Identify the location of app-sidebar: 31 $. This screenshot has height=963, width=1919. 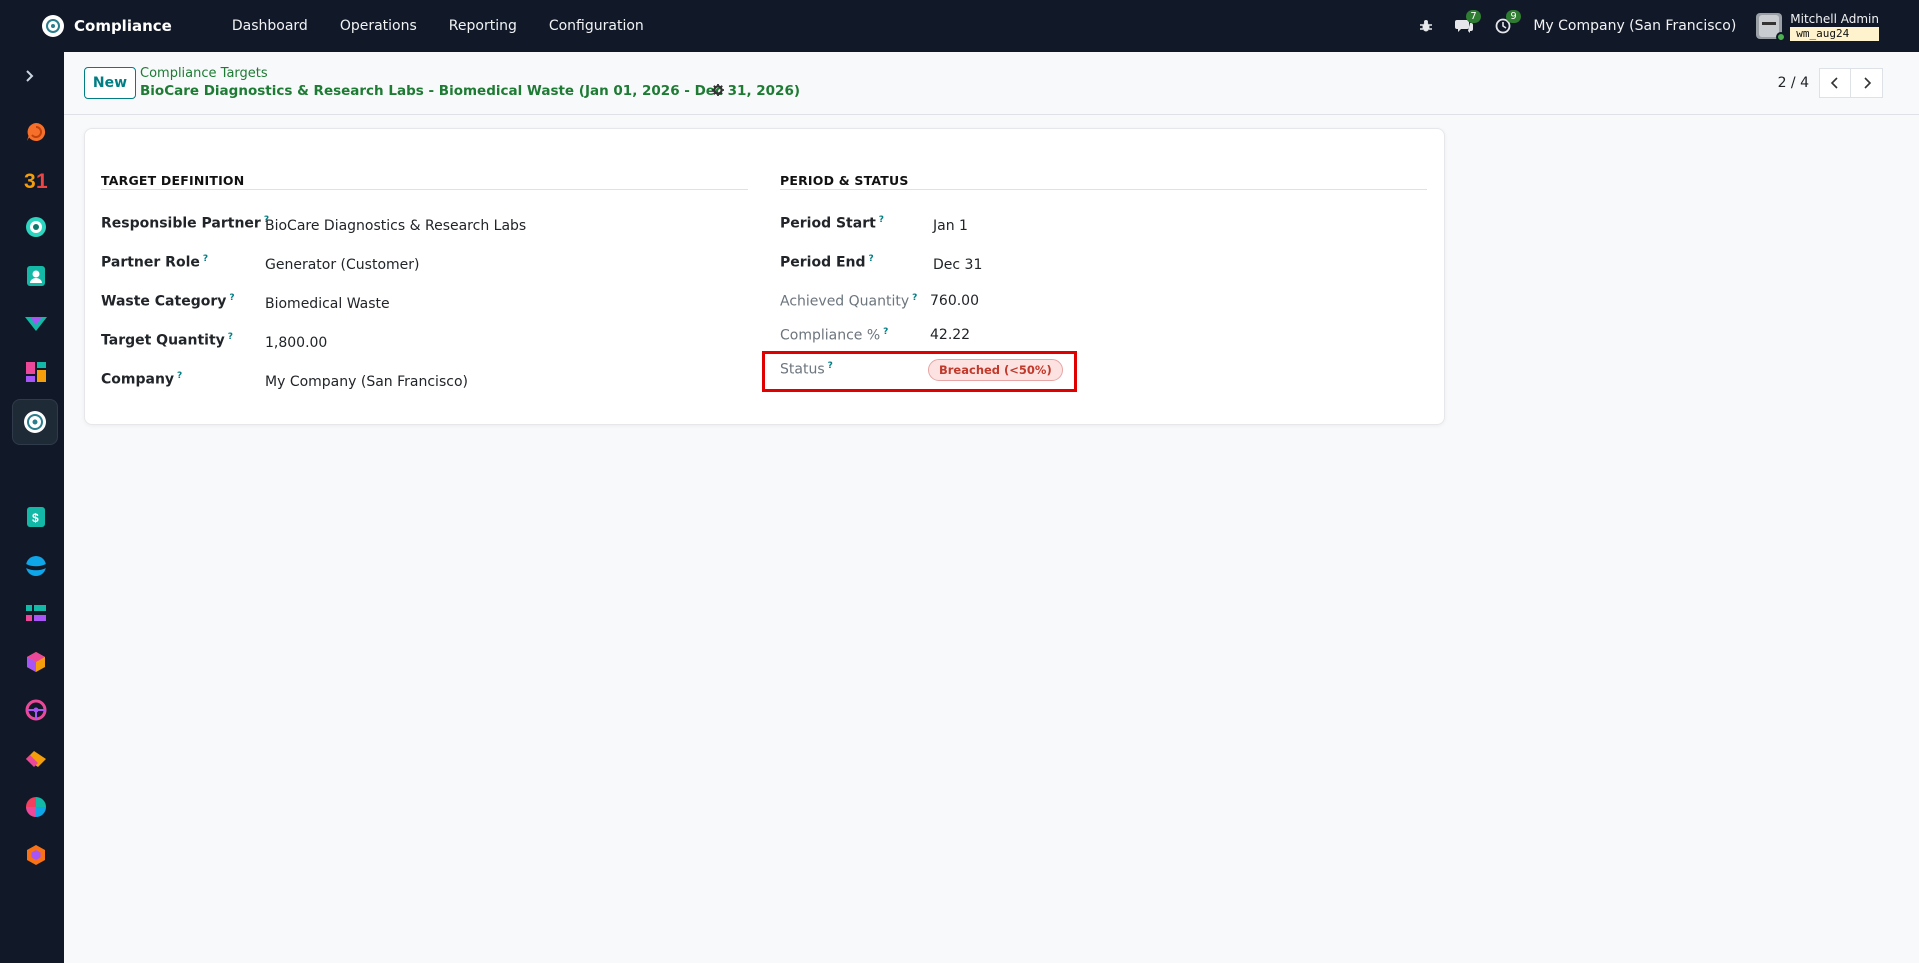
(32, 507).